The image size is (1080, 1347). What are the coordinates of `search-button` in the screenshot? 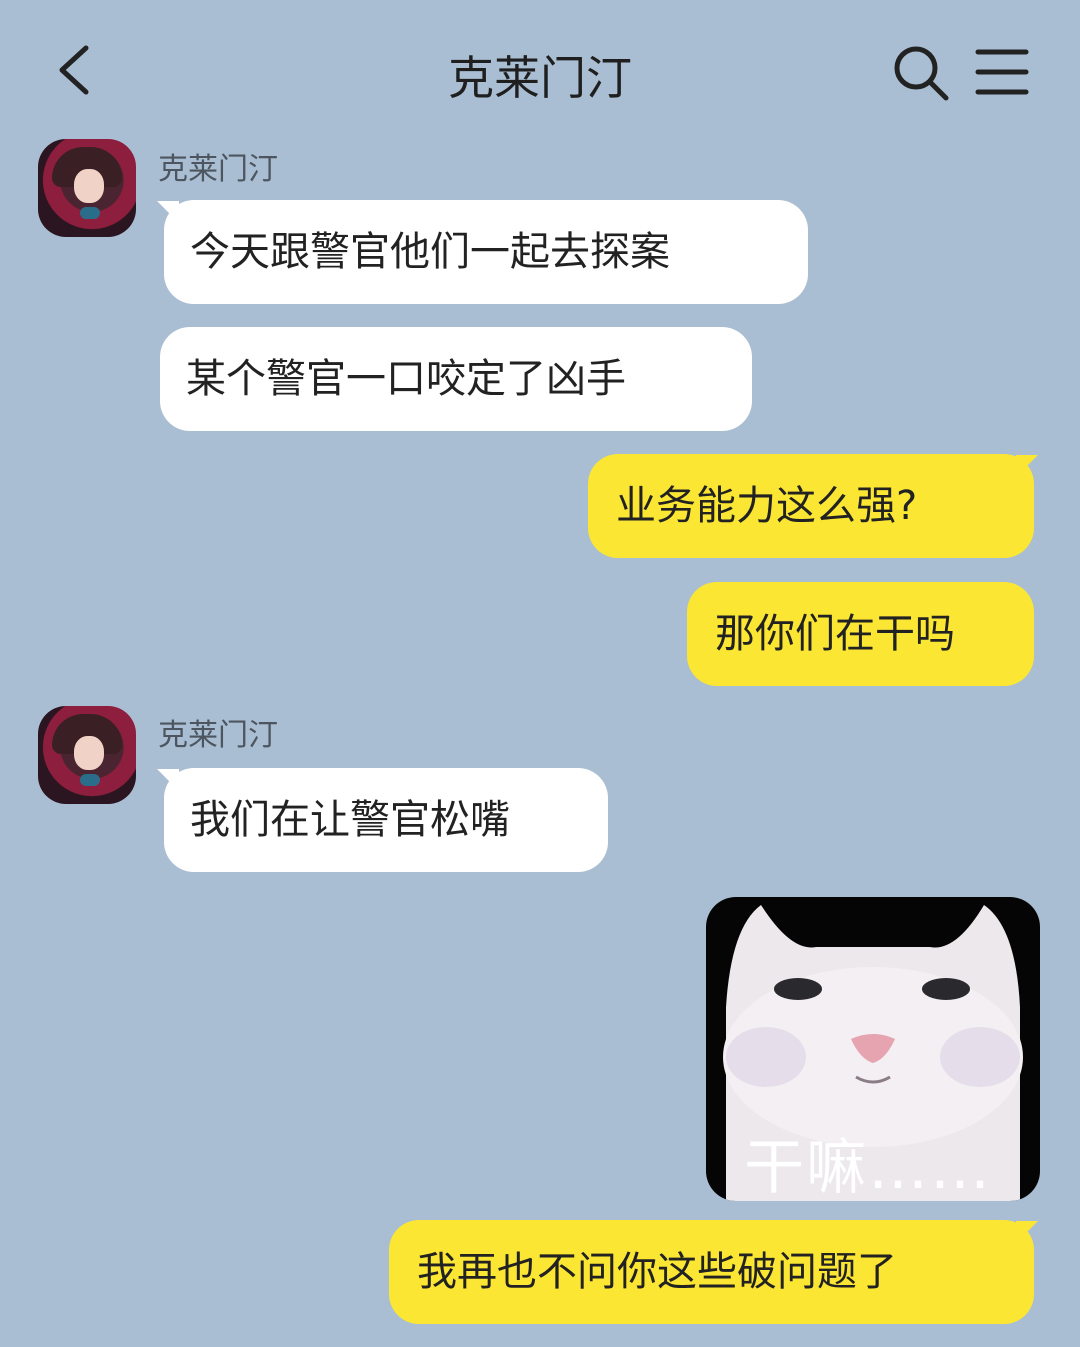 It's located at (920, 72).